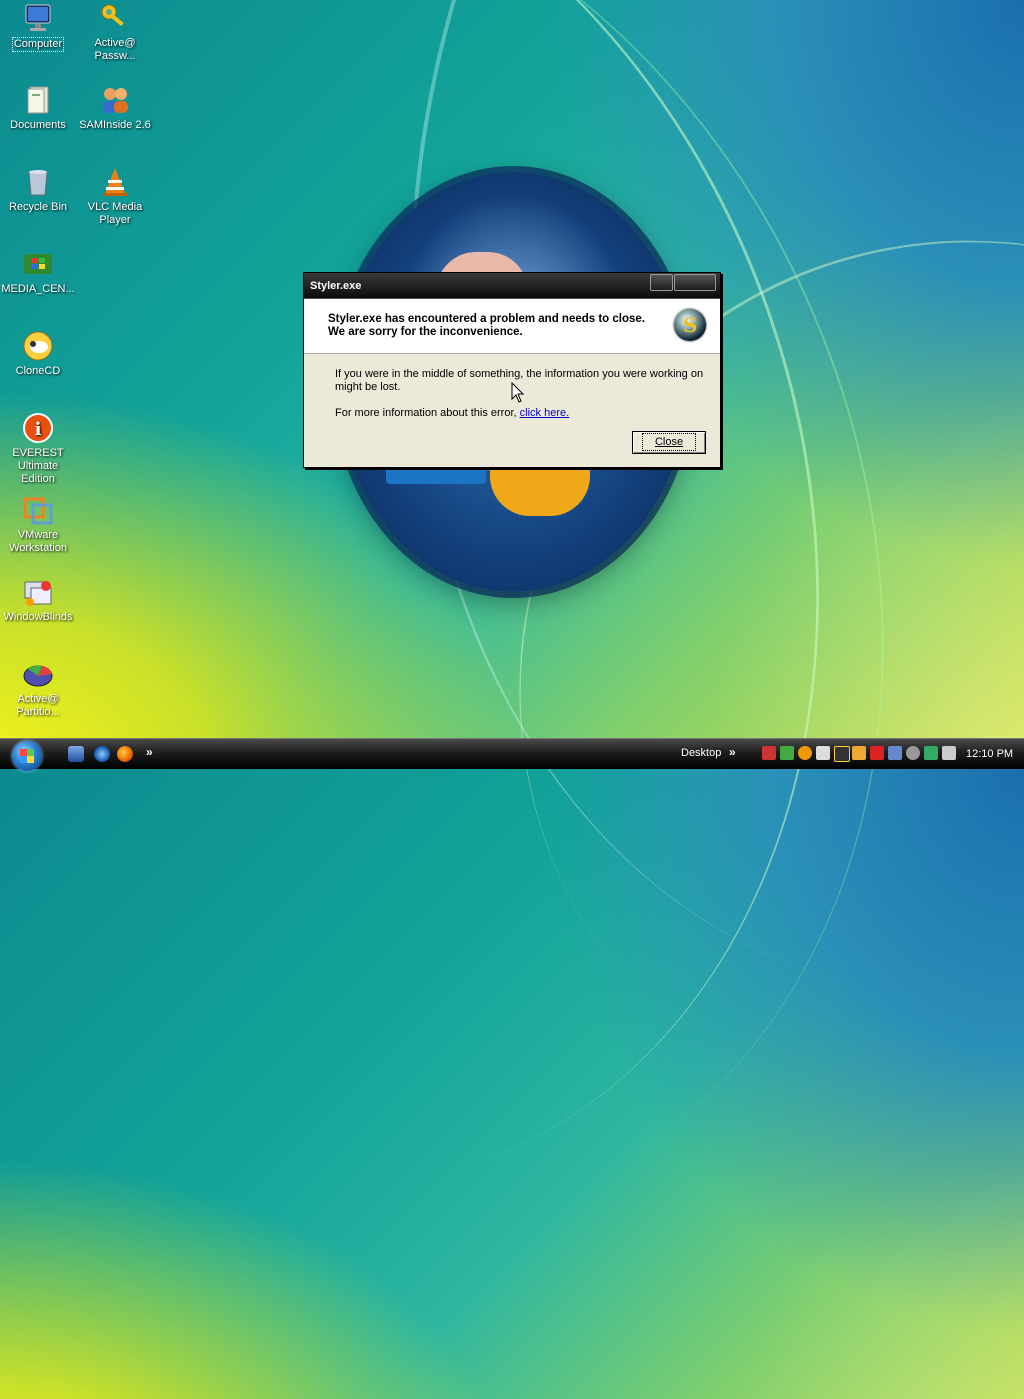  What do you see at coordinates (115, 182) in the screenshot?
I see `vlc-cone-icon` at bounding box center [115, 182].